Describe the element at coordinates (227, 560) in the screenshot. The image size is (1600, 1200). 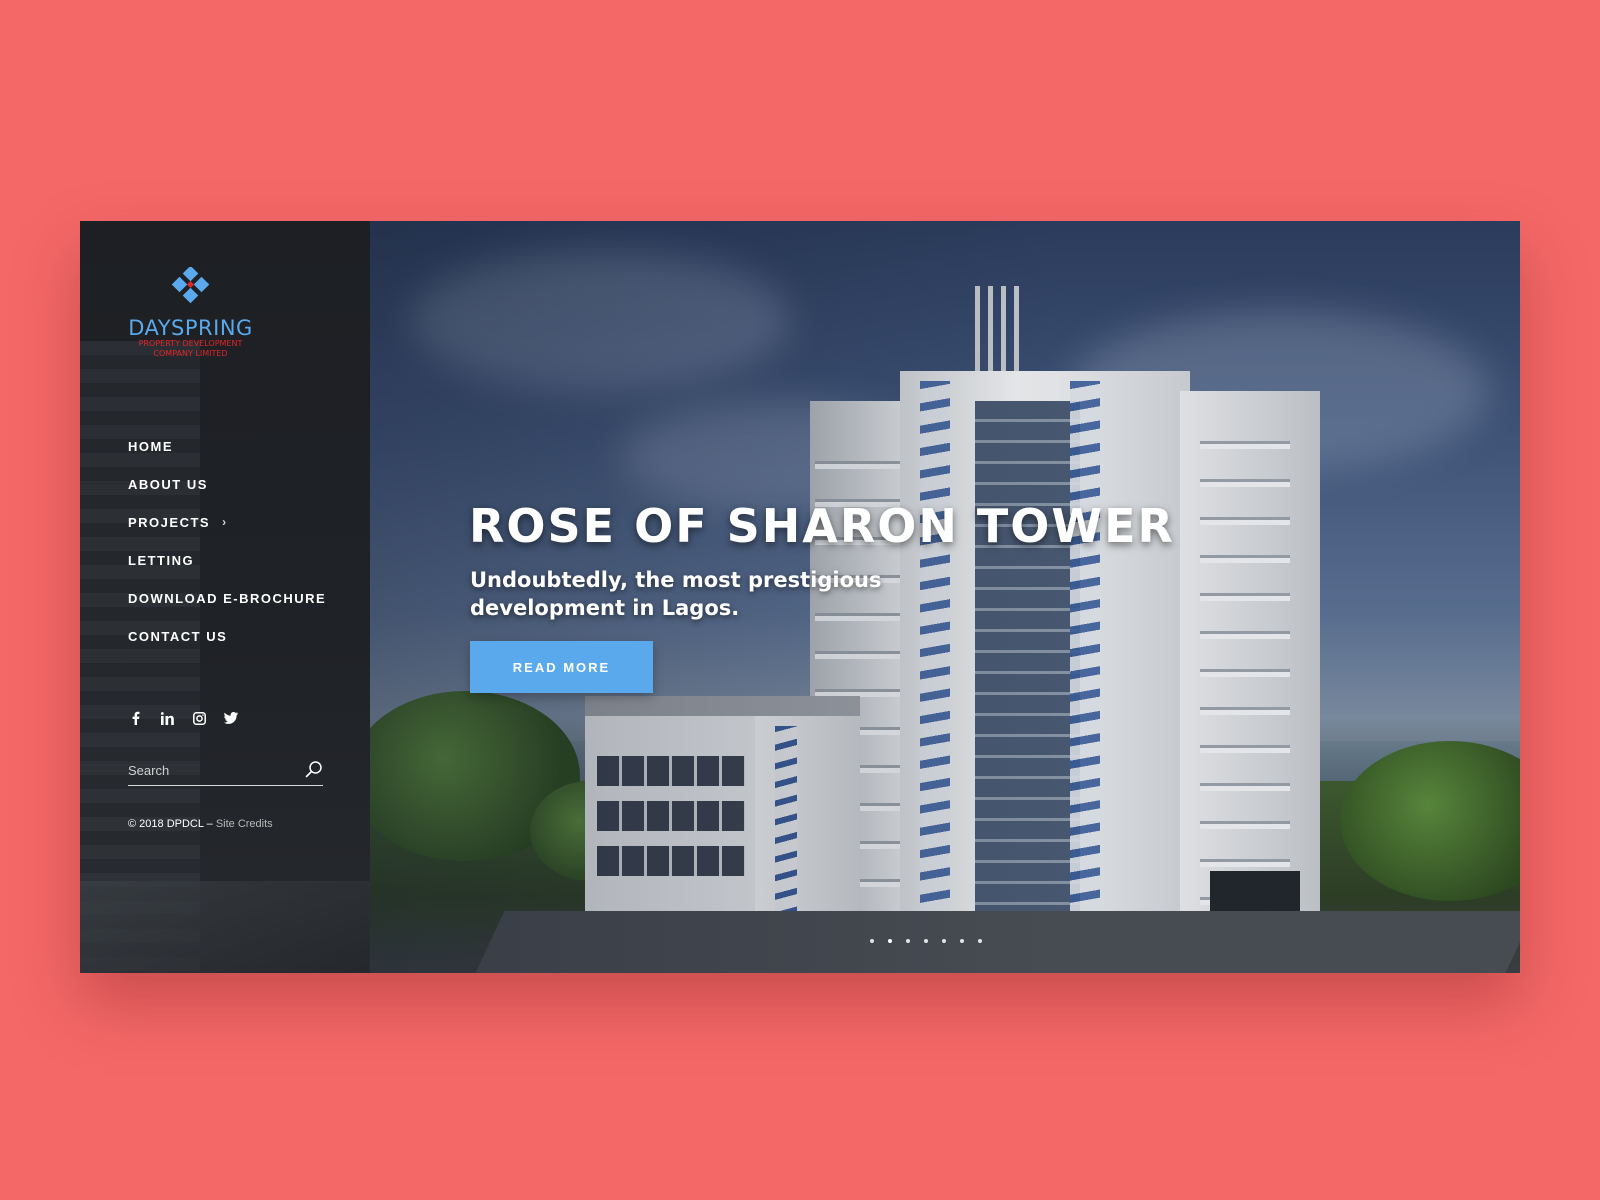
I see `nav-item-letting: LETTING` at that location.